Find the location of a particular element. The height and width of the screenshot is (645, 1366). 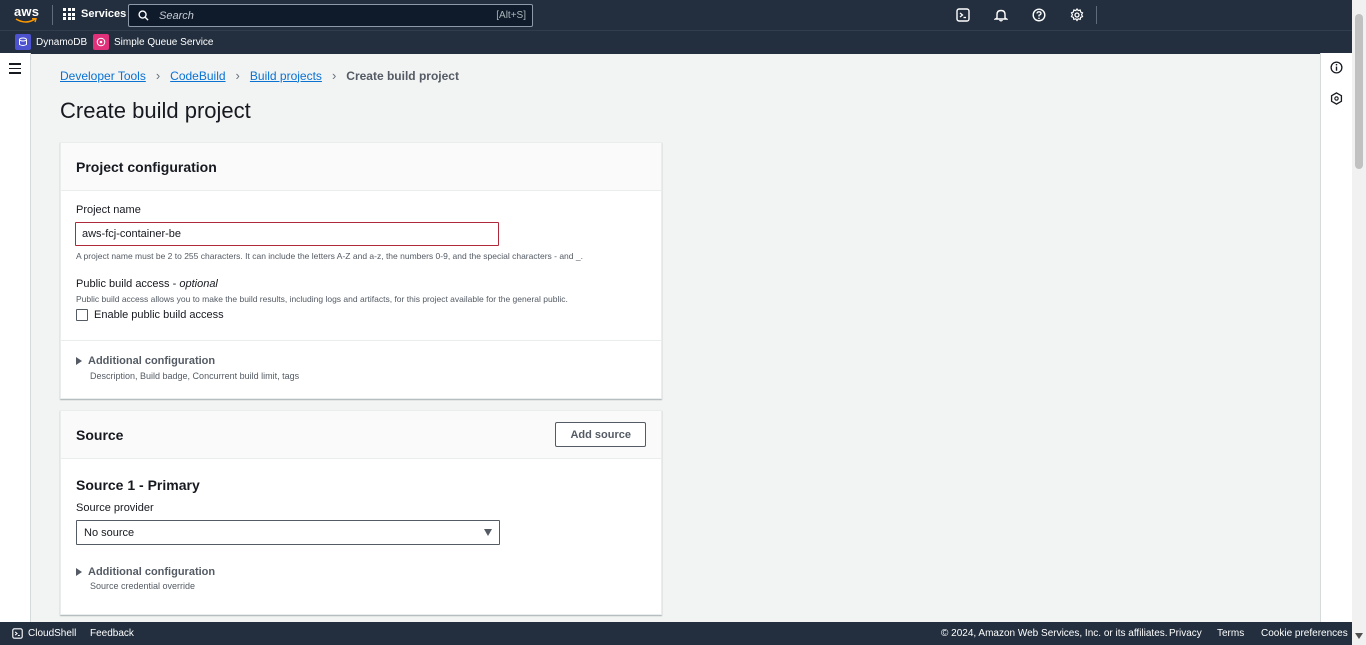

search-shortcut: [Alt+S] is located at coordinates (511, 15).